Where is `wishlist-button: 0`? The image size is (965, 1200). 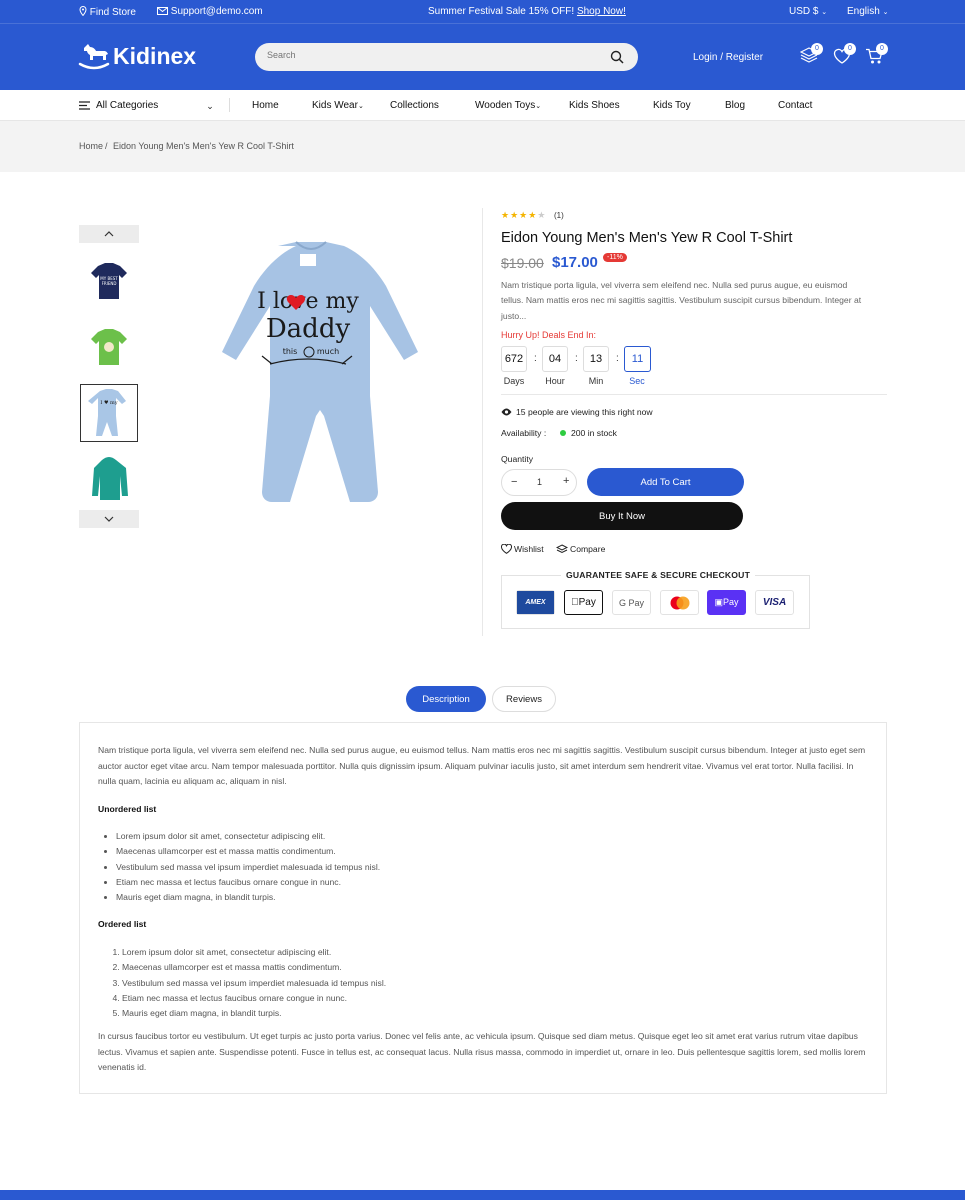
wishlist-button: 0 is located at coordinates (844, 55).